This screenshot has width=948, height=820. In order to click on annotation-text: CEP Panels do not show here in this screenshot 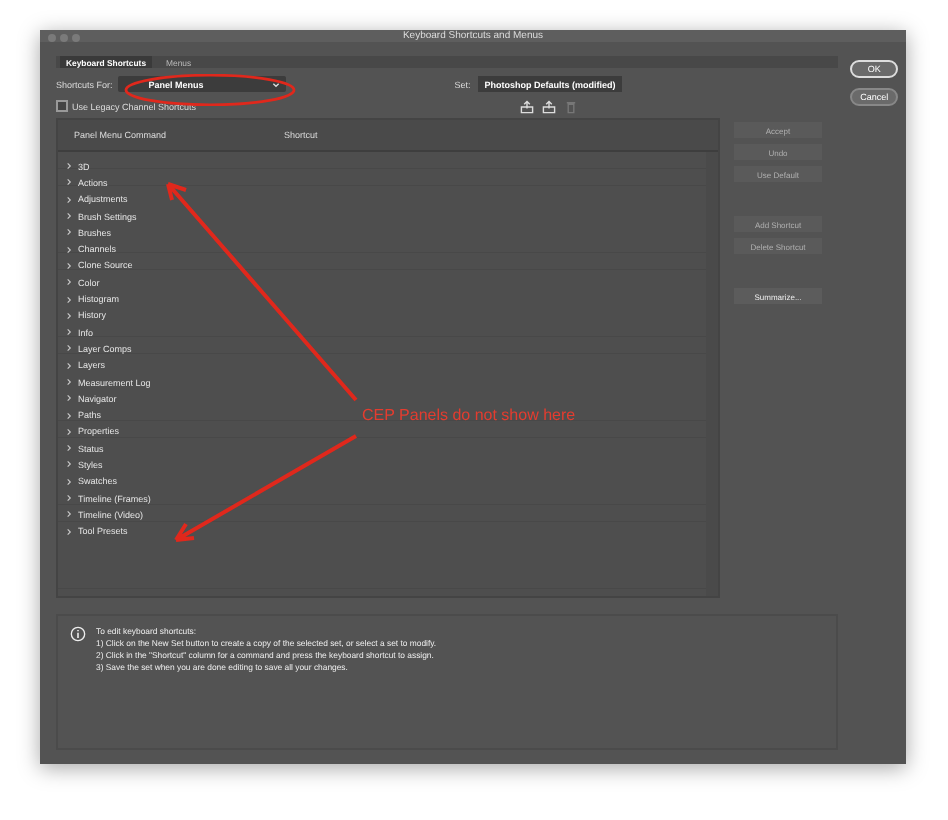, I will do `click(469, 415)`.